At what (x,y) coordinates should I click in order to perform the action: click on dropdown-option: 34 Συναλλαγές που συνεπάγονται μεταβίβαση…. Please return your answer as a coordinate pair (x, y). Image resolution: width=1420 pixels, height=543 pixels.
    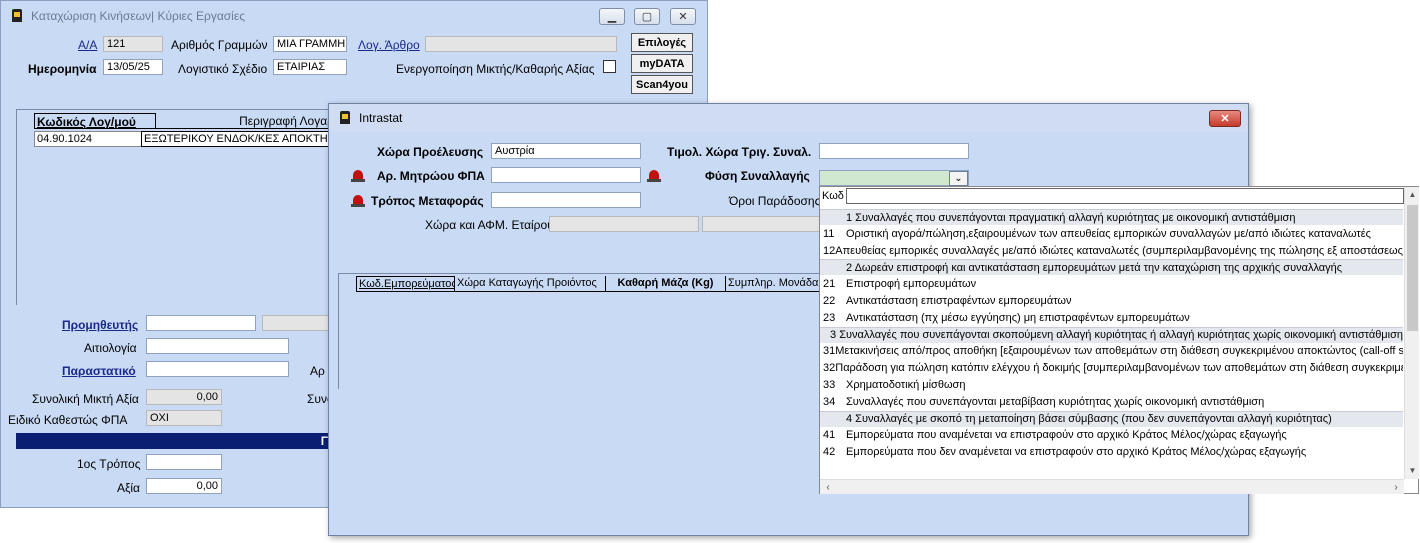
    Looking at the image, I should click on (1111, 402).